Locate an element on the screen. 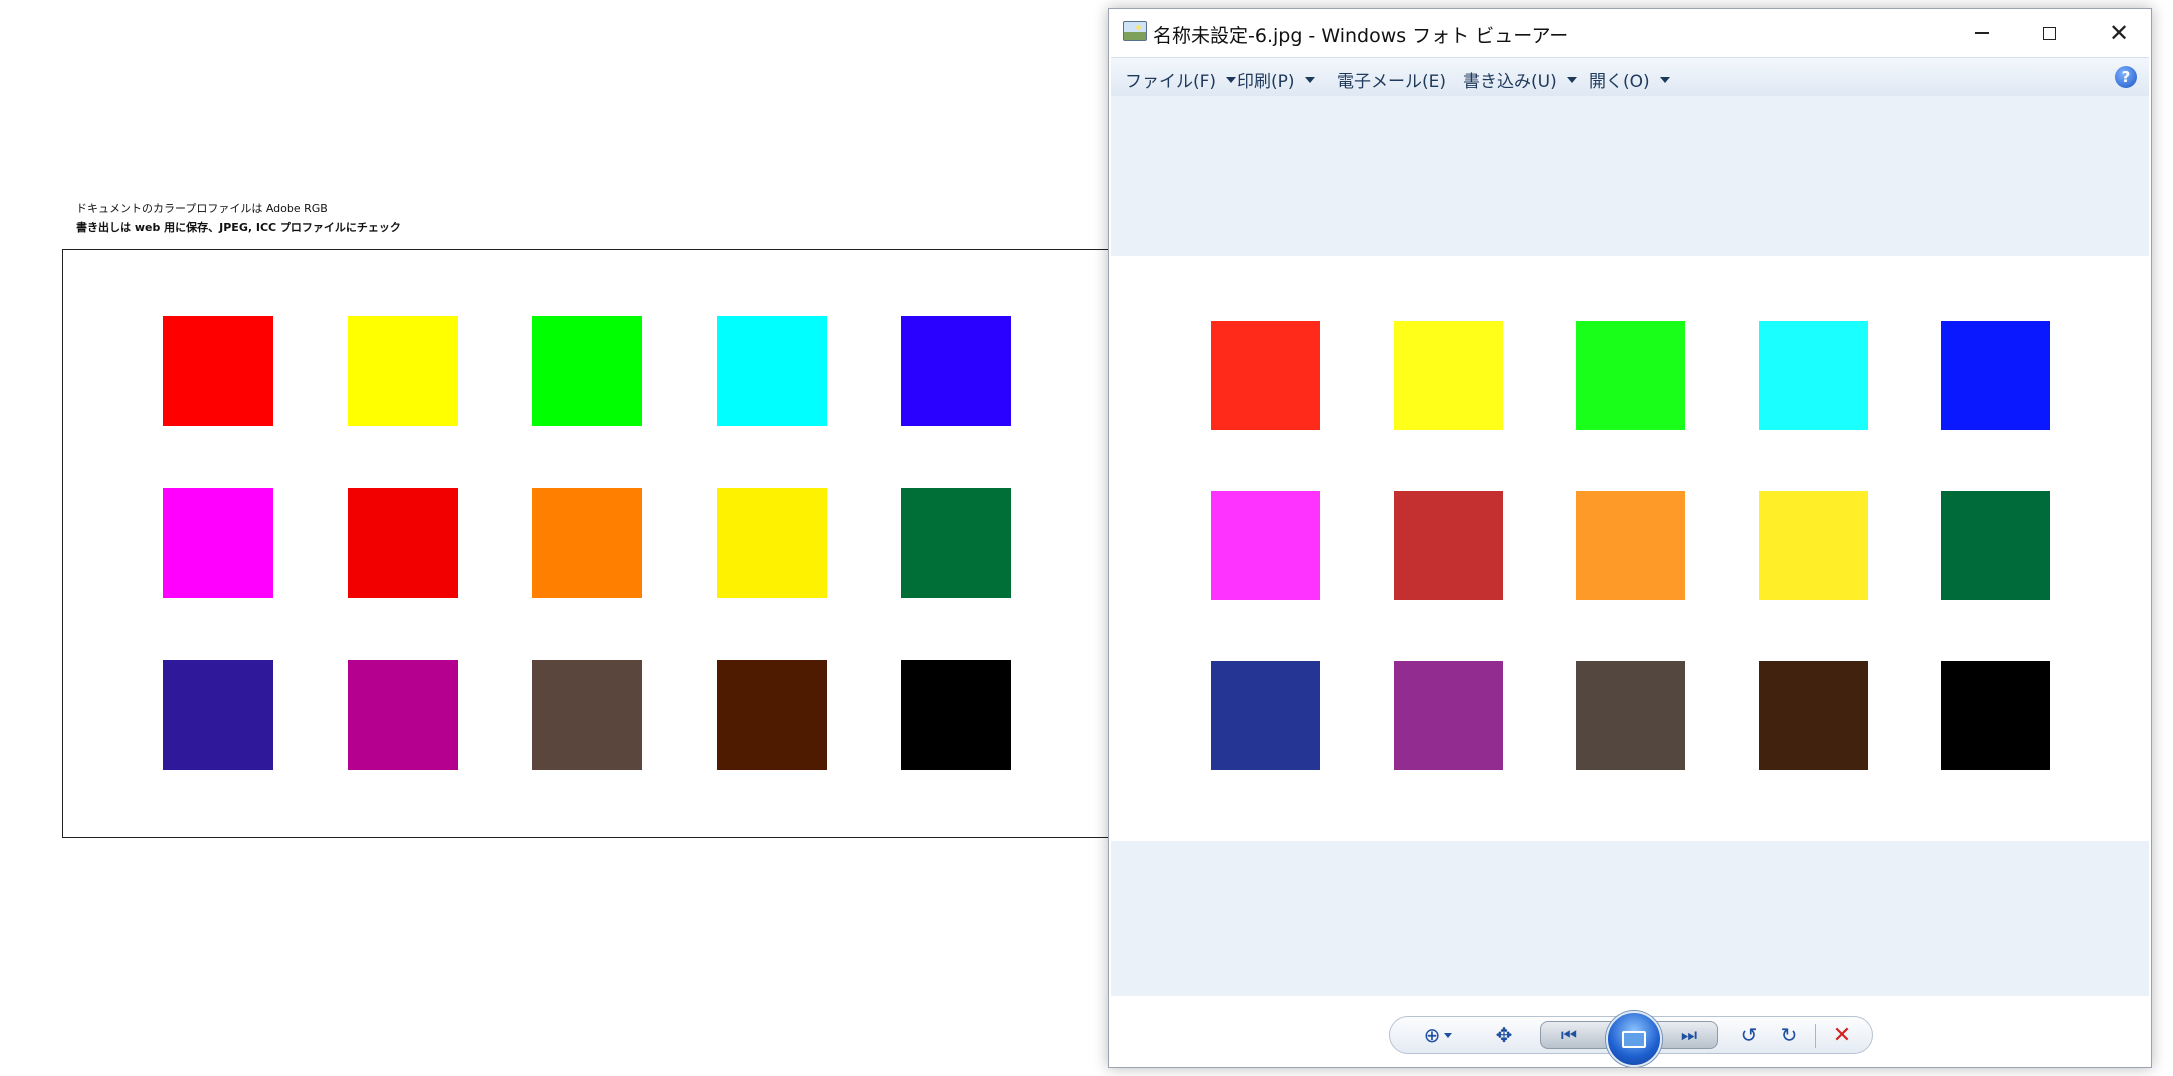 This screenshot has width=2173, height=1076. slideshow-icon is located at coordinates (1634, 1039).